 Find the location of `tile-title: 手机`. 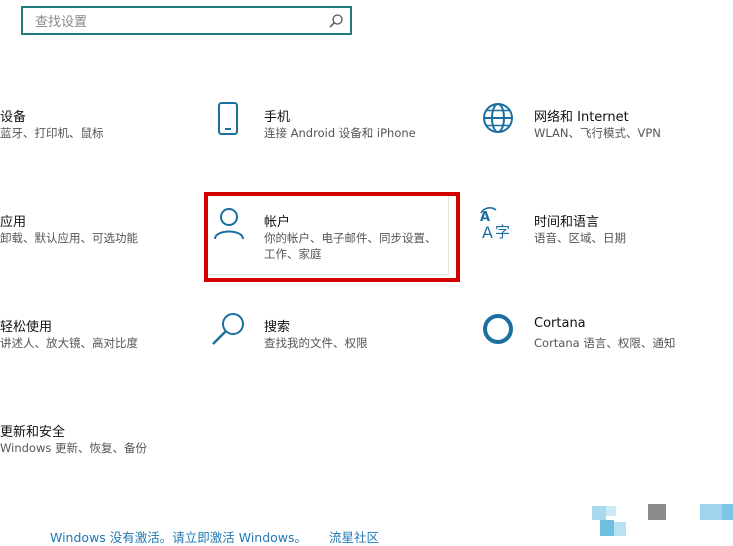

tile-title: 手机 is located at coordinates (277, 117).